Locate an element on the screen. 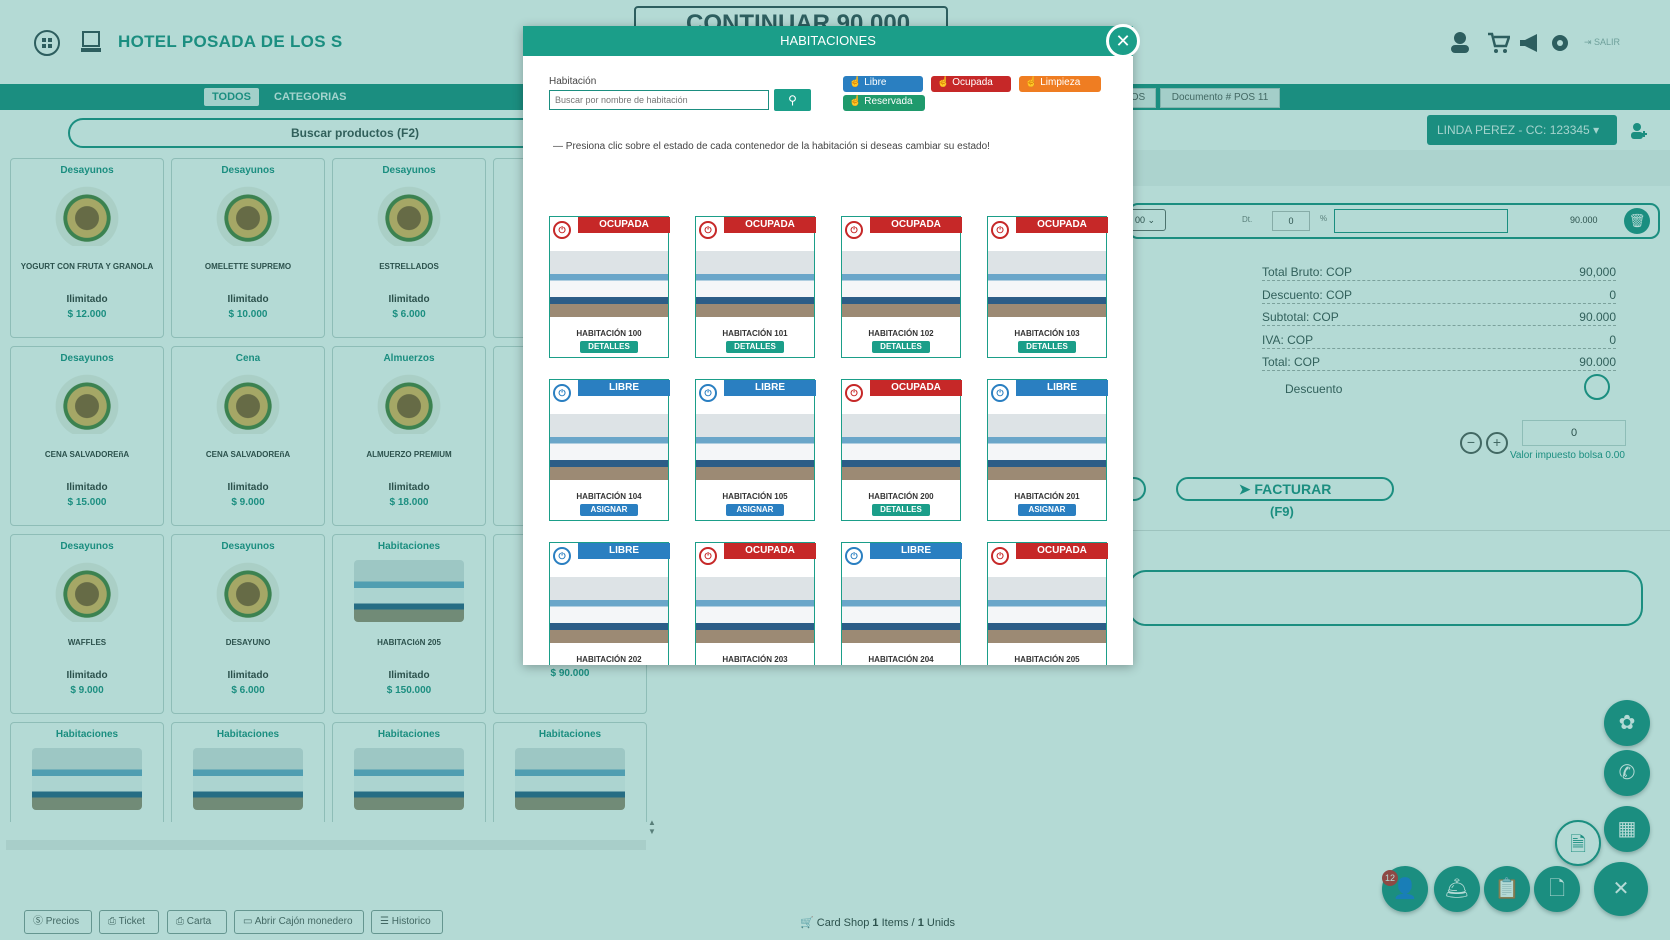  room-card: ⏻ OCUPADA HABITACIÓN 103 DETALLES is located at coordinates (1047, 287).